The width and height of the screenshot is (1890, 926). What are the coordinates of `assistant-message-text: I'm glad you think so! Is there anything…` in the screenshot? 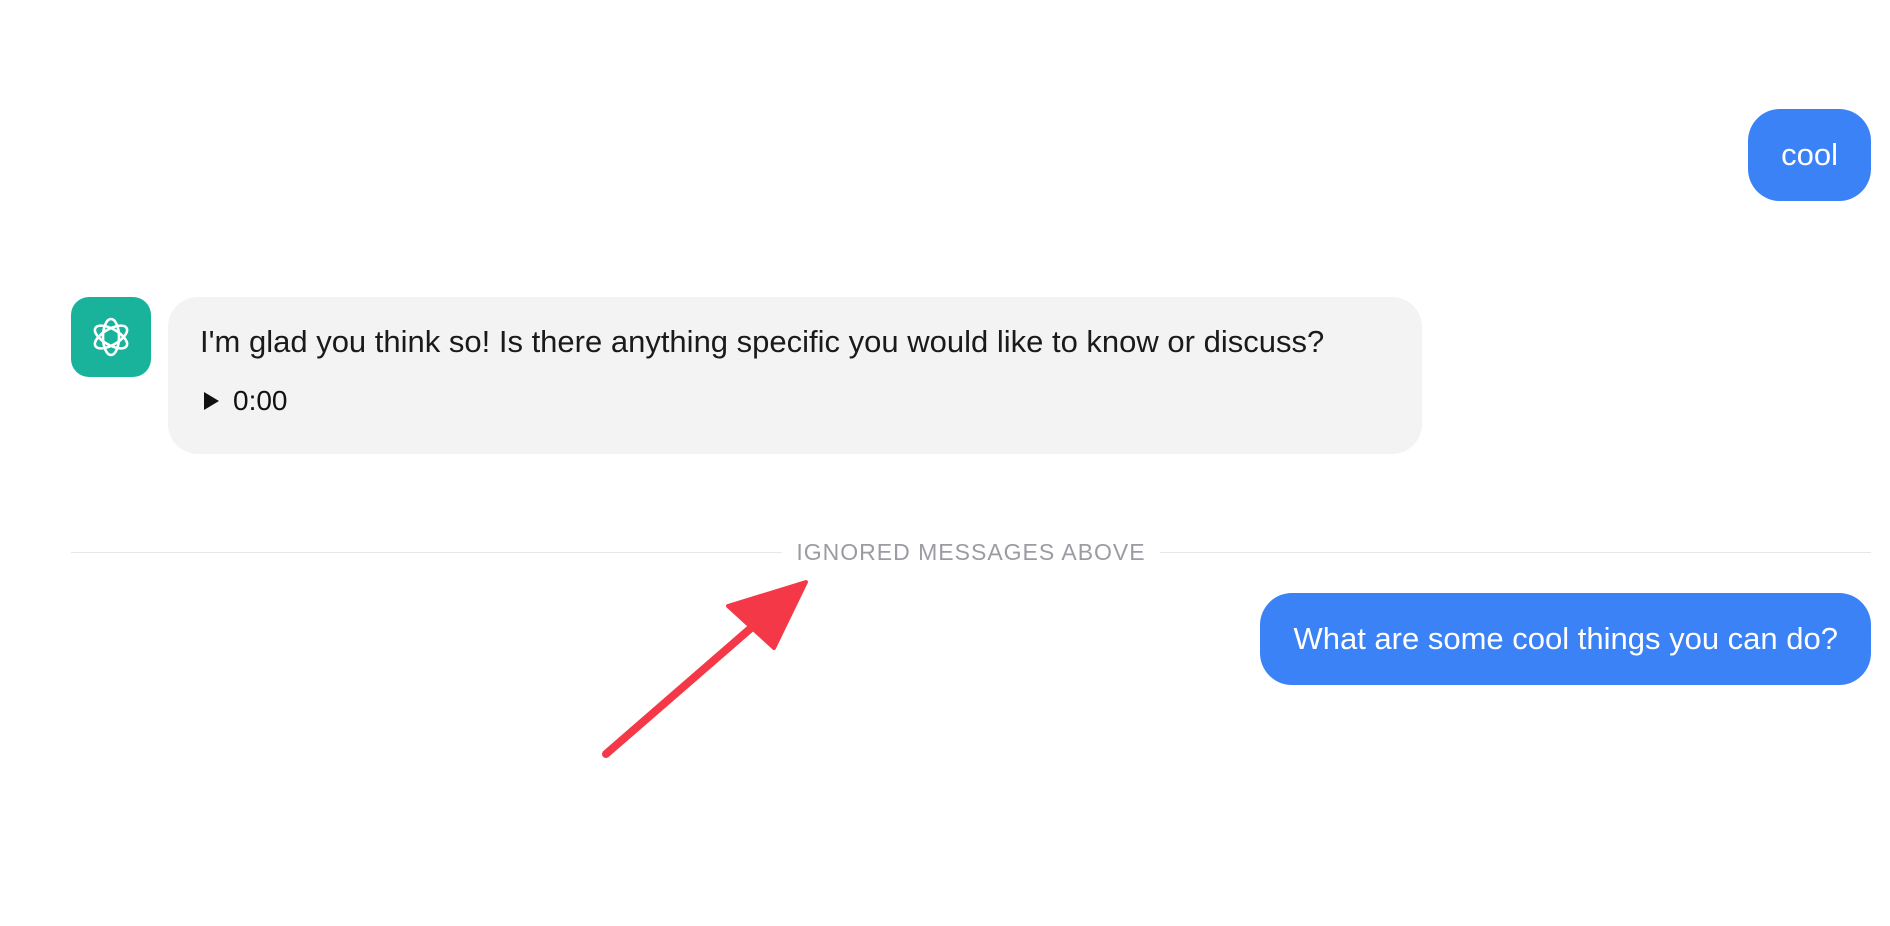 It's located at (762, 341).